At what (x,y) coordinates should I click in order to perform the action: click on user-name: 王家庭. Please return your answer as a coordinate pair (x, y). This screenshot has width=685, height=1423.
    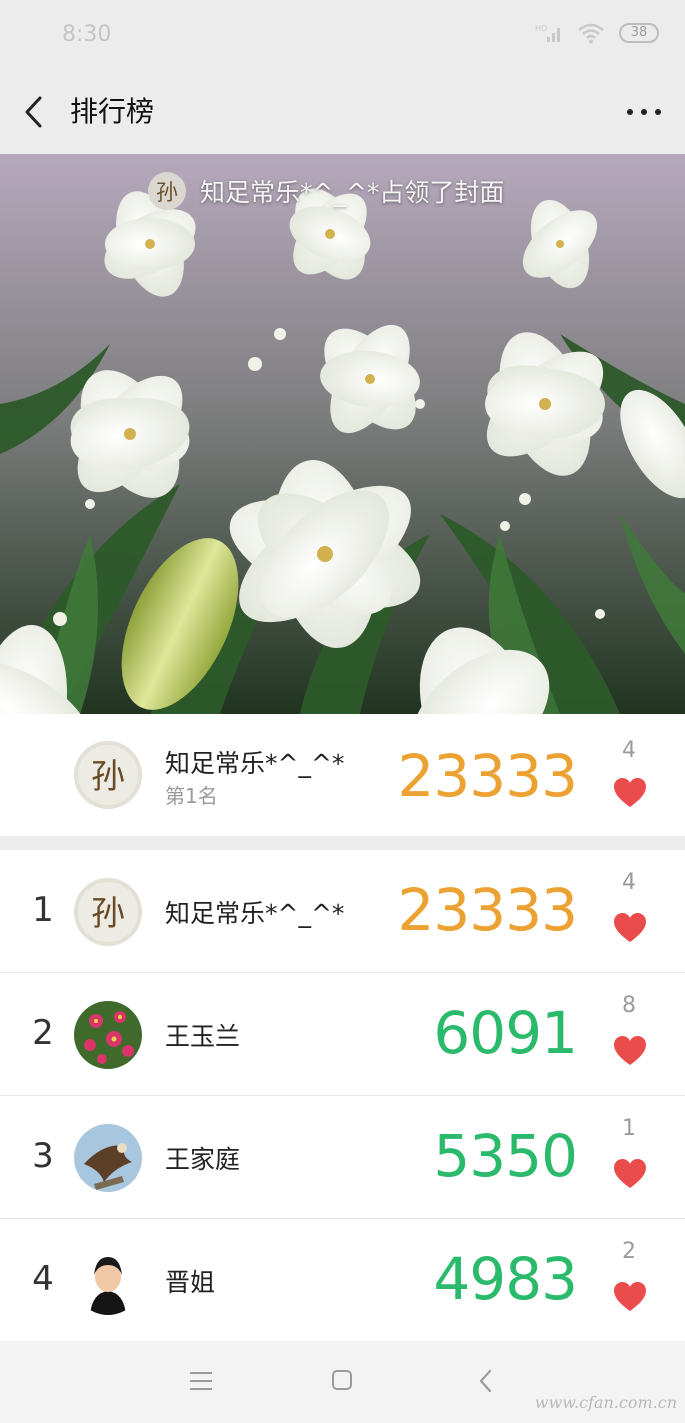
    Looking at the image, I should click on (203, 1159).